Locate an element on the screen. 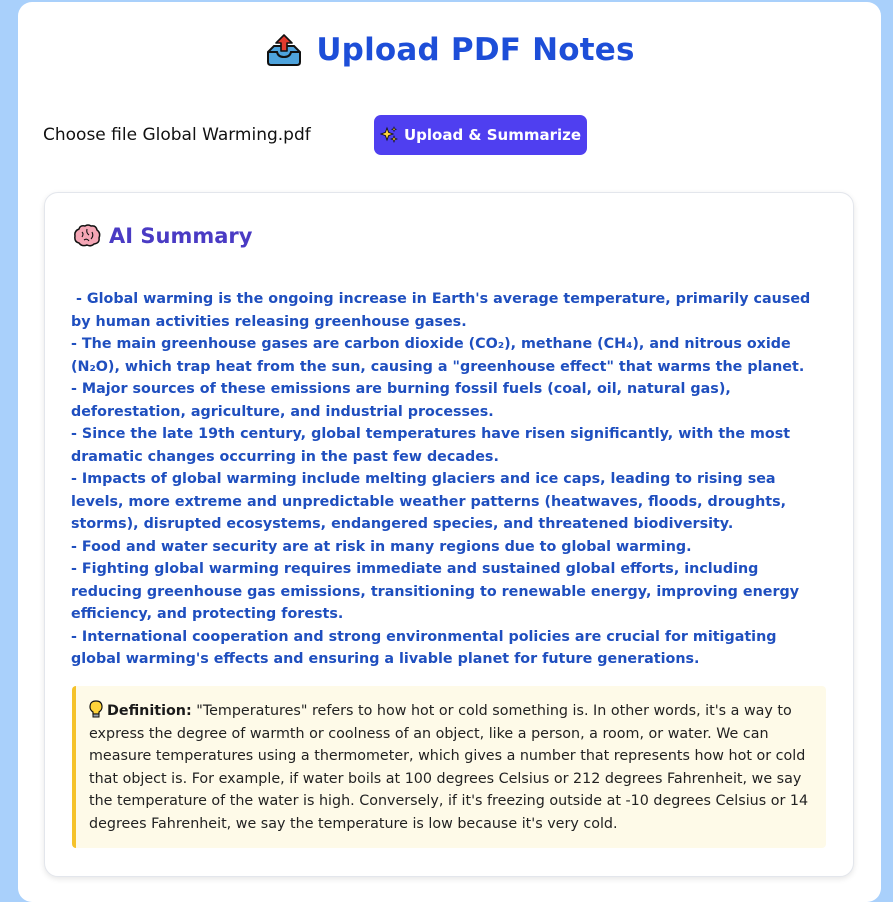 The width and height of the screenshot is (893, 902). page-title: Upload PDF Notes is located at coordinates (475, 50).